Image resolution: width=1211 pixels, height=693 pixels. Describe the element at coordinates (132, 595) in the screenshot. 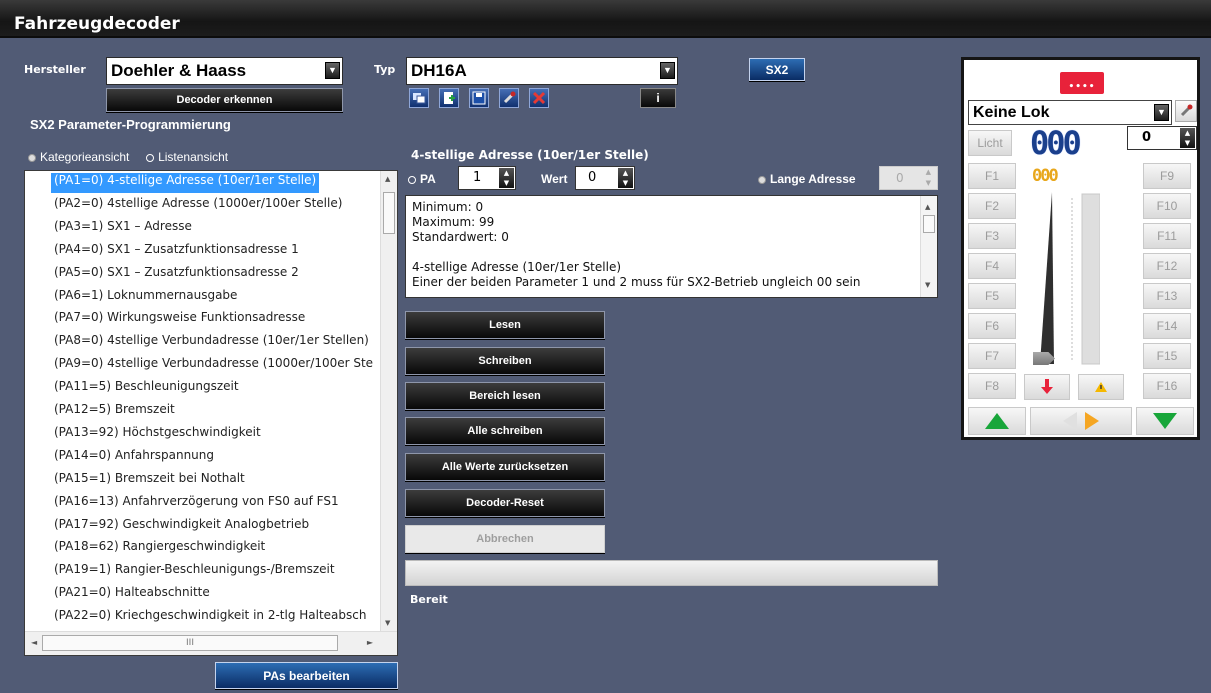

I see `list-item: (PA21=0) Halteabschnitte` at that location.